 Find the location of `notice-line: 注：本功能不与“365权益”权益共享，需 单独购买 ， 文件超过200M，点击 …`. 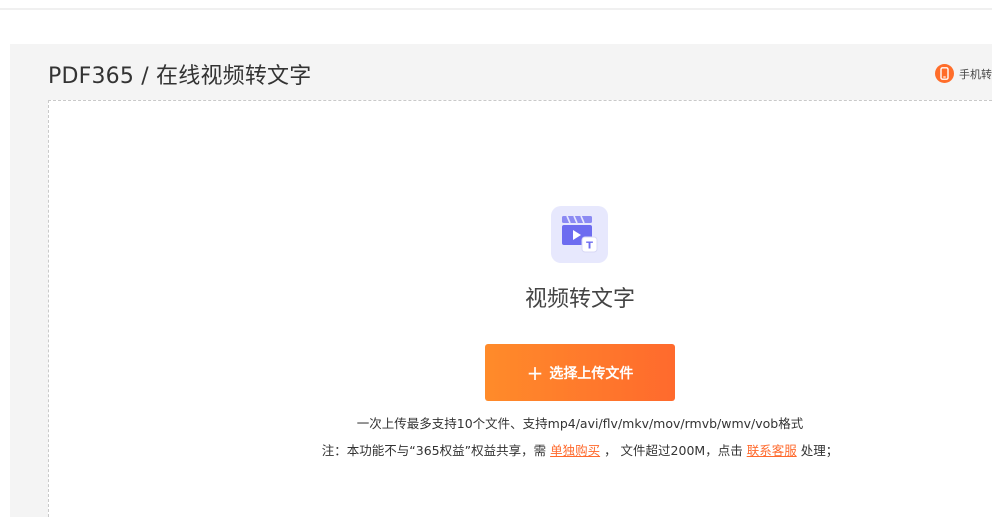

notice-line: 注：本功能不与“365权益”权益共享，需 单独购买 ， 文件超过200M，点击 … is located at coordinates (496, 449).